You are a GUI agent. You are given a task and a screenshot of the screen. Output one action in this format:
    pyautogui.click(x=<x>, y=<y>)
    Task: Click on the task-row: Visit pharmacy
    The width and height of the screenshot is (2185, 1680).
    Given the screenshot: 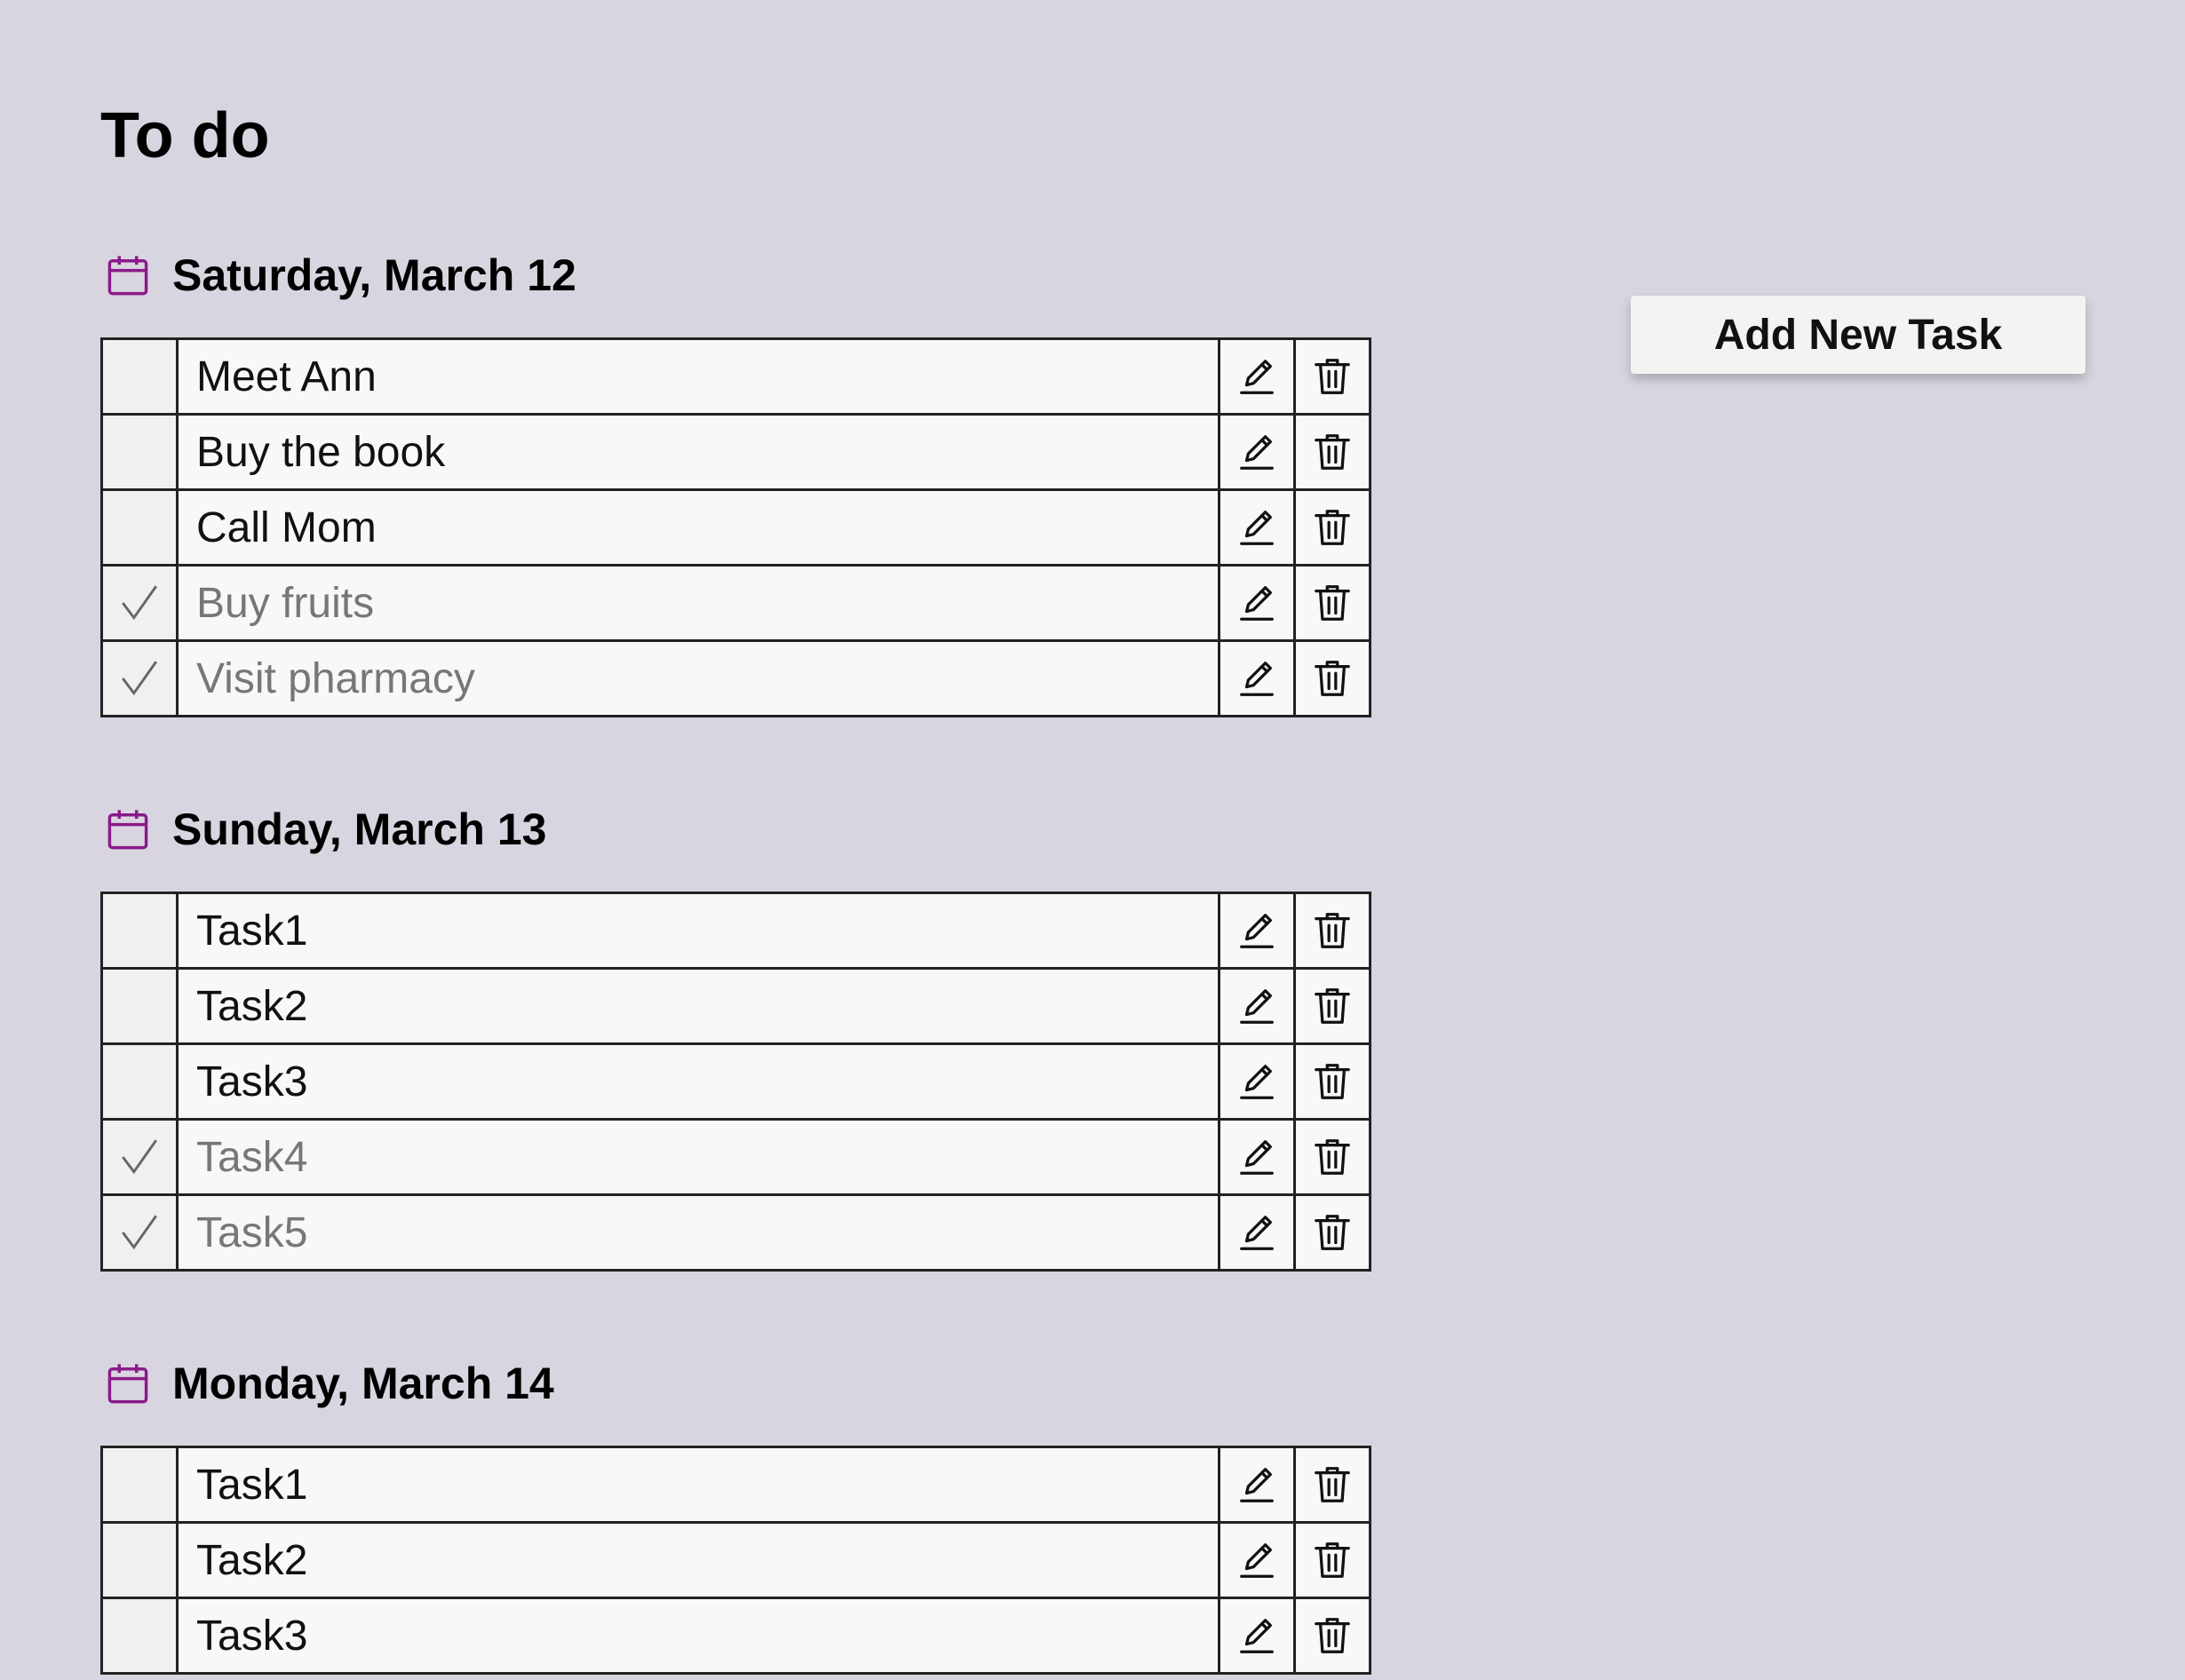 What is the action you would take?
    pyautogui.click(x=735, y=678)
    